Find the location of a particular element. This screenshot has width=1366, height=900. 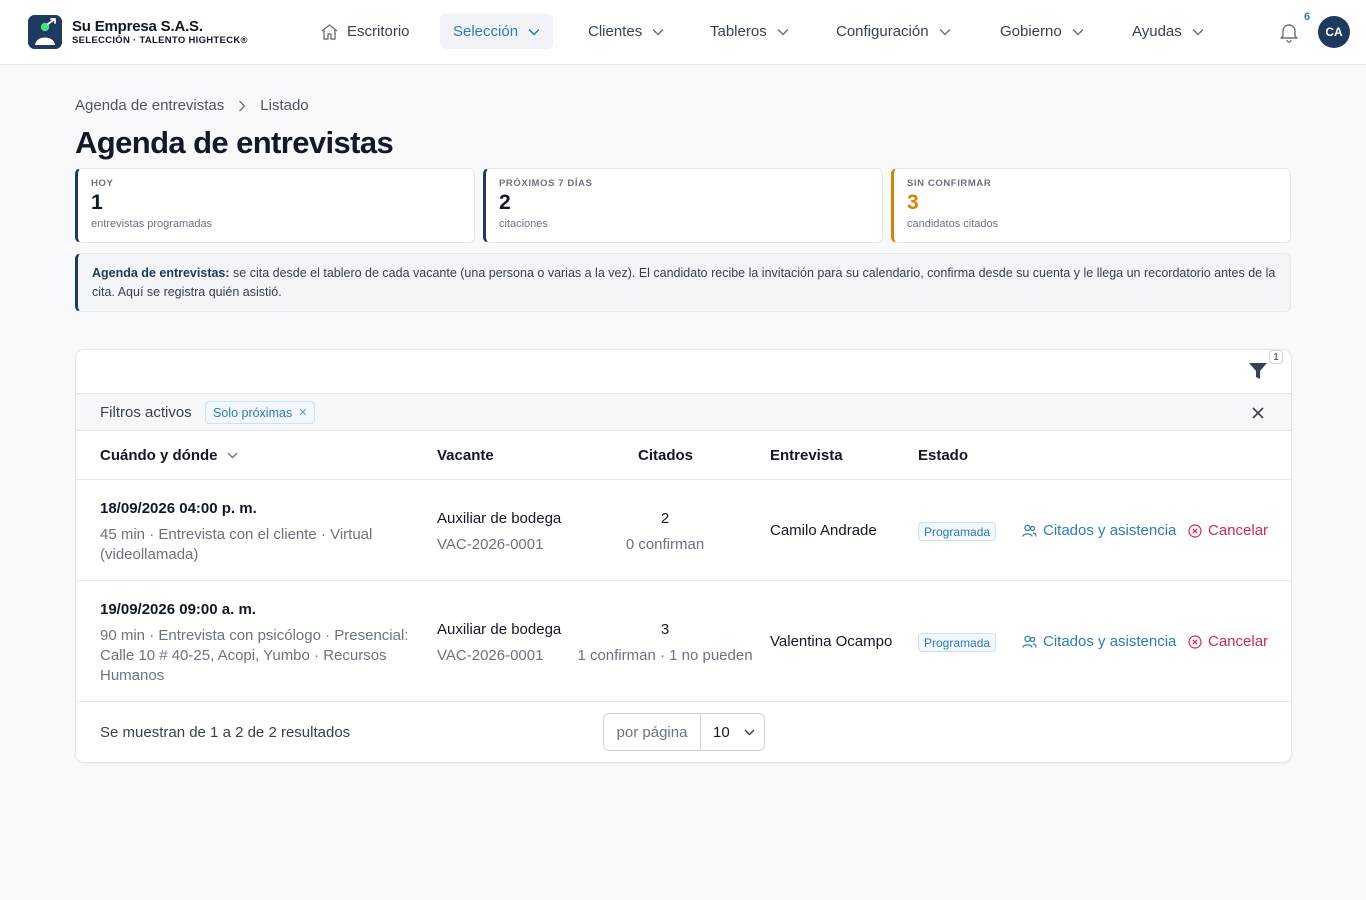

per-page-label: por página is located at coordinates (652, 732).